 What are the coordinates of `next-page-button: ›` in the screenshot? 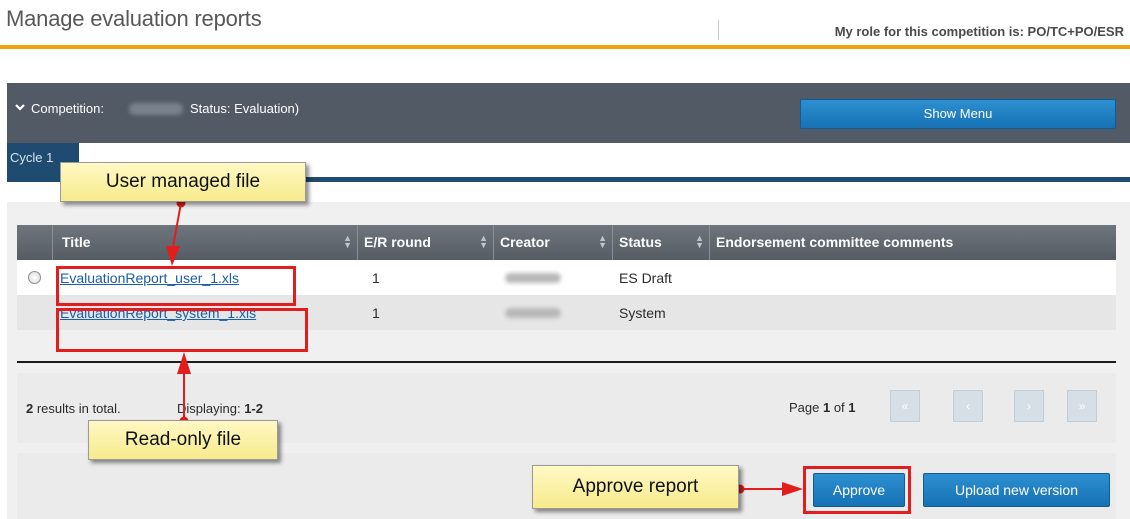 It's located at (1029, 406).